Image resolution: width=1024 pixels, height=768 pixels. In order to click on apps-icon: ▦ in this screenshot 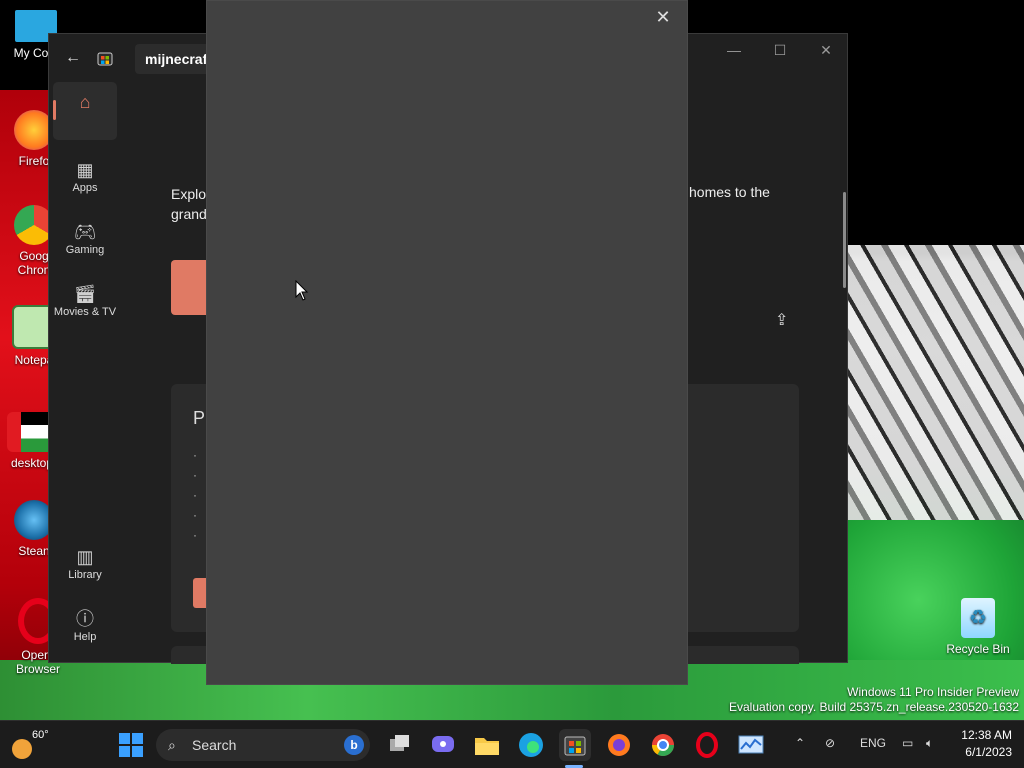, I will do `click(85, 170)`.